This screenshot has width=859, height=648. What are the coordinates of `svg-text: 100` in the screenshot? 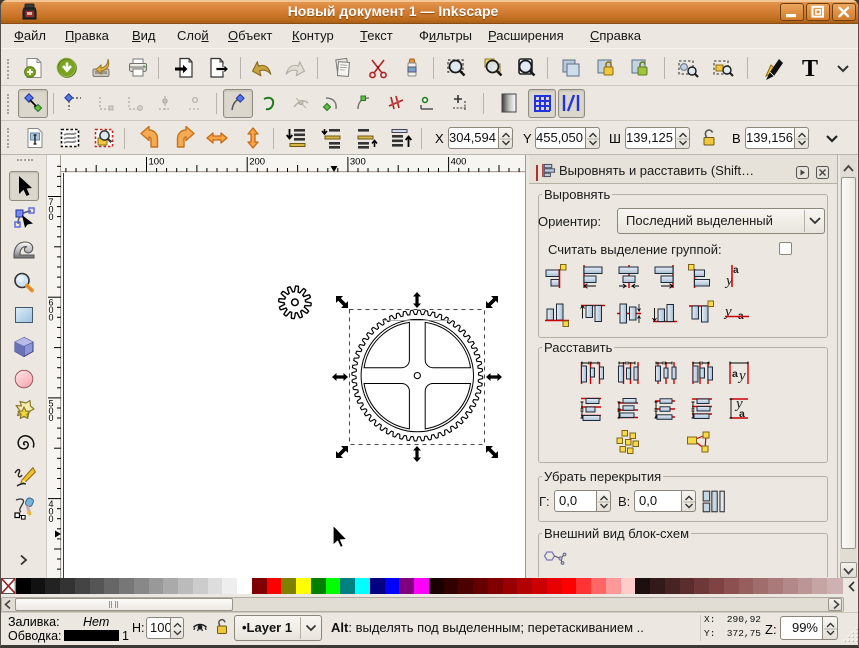 It's located at (157, 162).